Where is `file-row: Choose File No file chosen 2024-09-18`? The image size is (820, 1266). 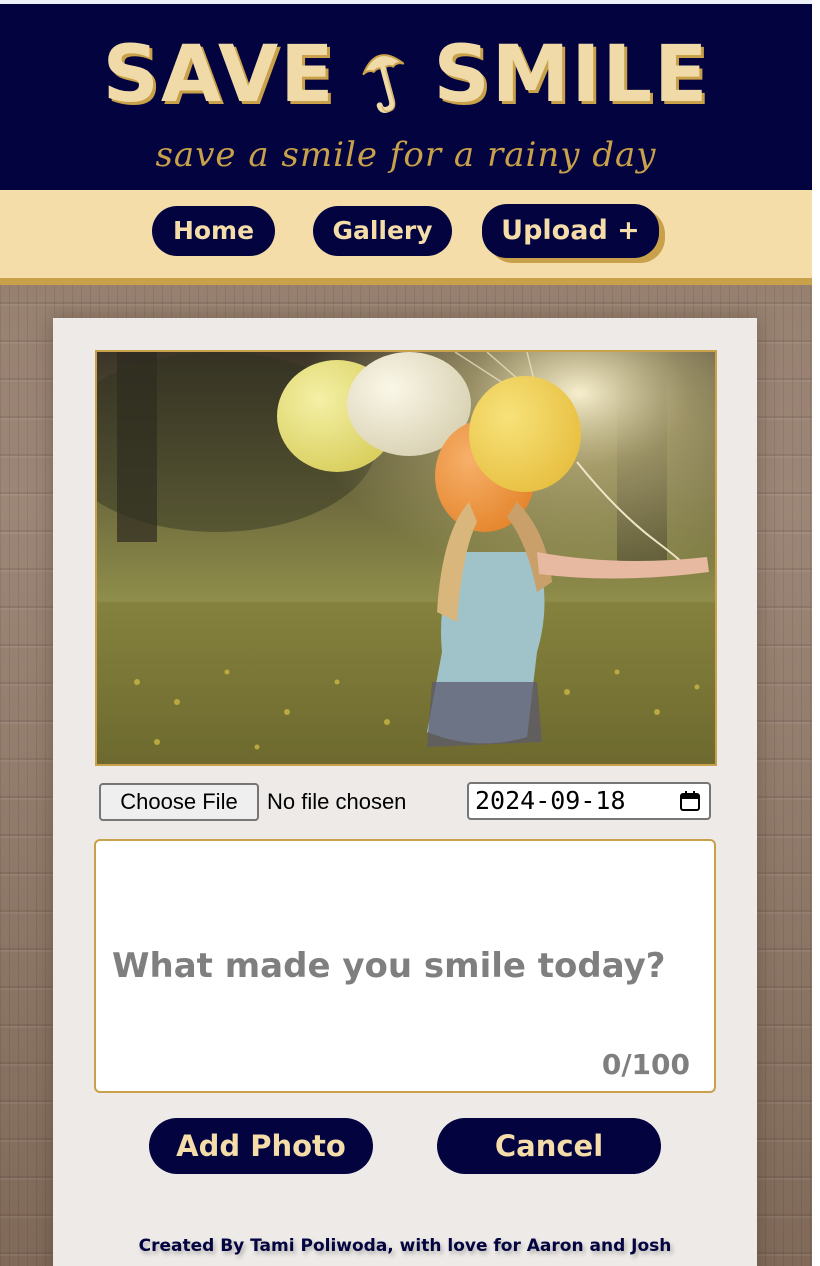
file-row: Choose File No file chosen 2024-09-18 is located at coordinates (406, 802).